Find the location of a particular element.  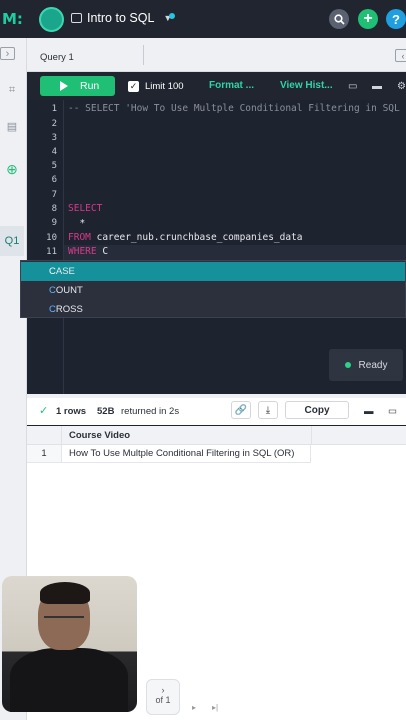

person-body is located at coordinates (69, 680).